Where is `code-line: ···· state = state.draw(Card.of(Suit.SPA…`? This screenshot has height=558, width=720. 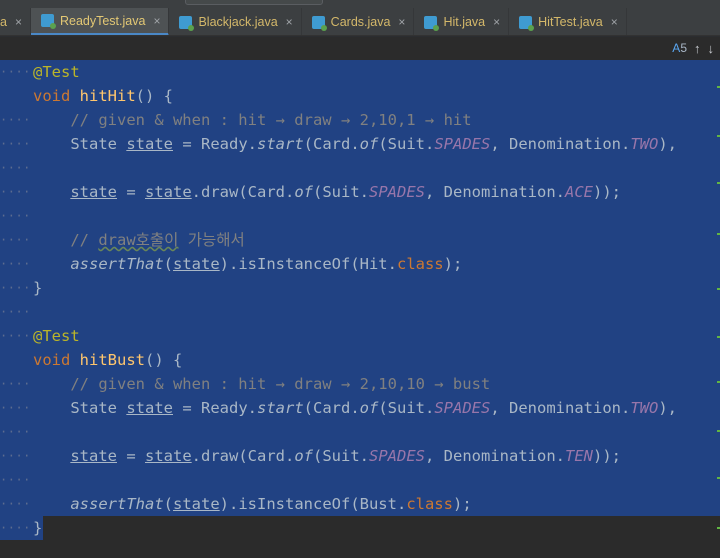
code-line: ···· state = state.draw(Card.of(Suit.SPA… is located at coordinates (360, 192).